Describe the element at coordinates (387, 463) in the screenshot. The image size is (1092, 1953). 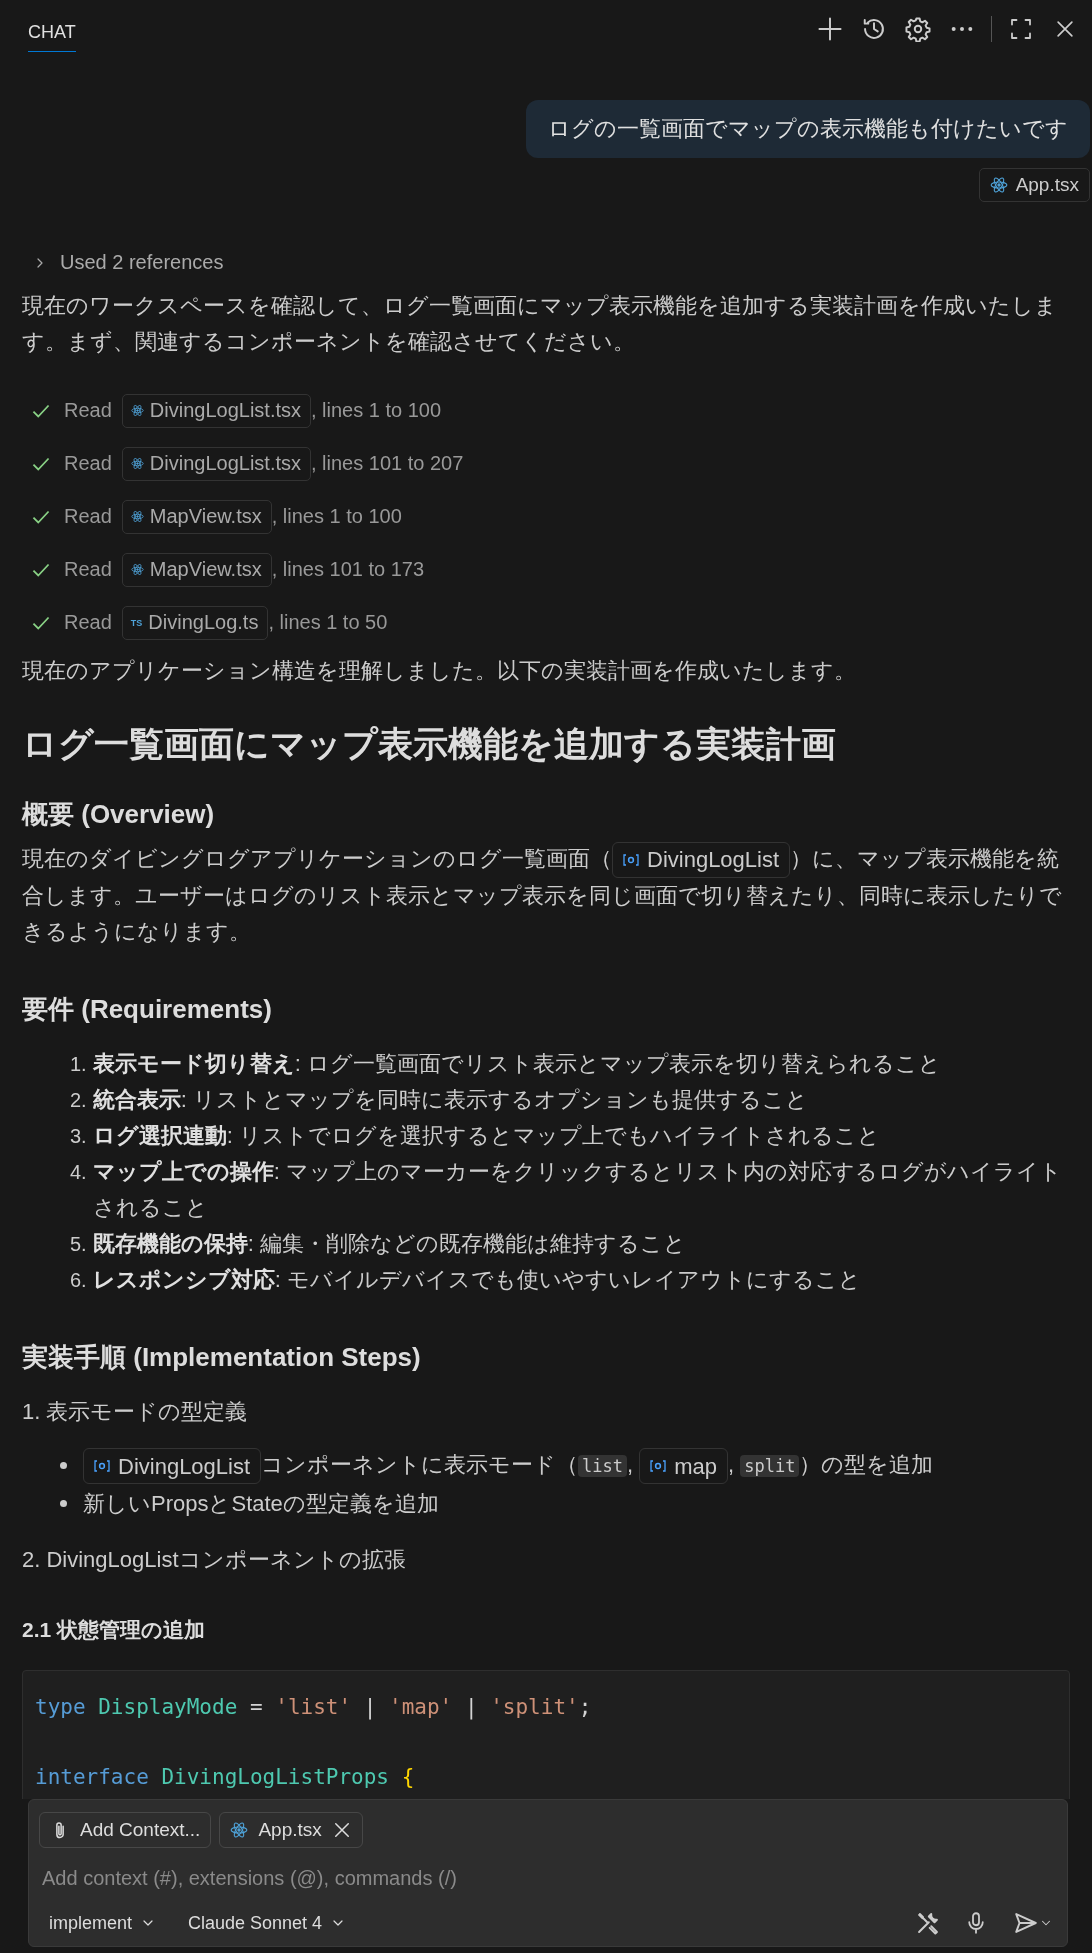
I see `line-range: , lines 101 to 207` at that location.